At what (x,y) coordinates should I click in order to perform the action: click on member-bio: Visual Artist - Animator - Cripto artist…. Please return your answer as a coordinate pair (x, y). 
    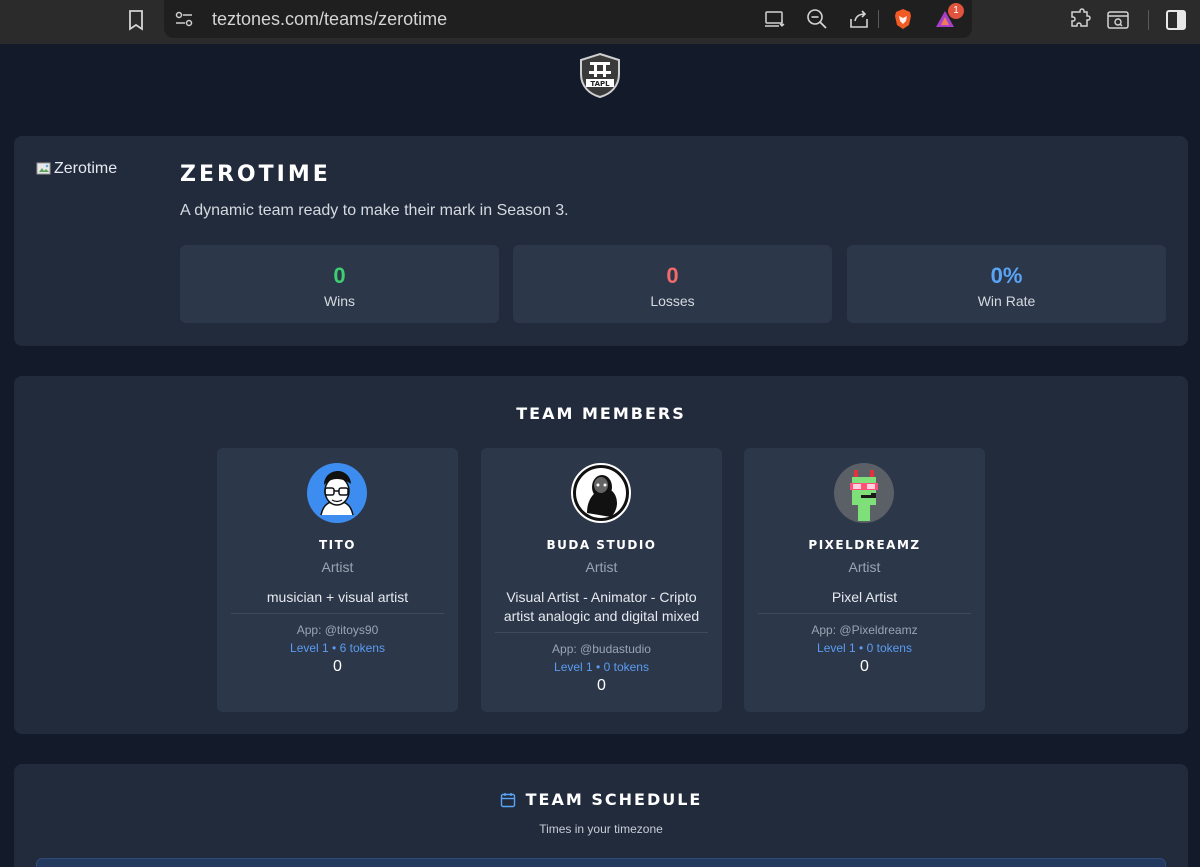
    Looking at the image, I should click on (601, 606).